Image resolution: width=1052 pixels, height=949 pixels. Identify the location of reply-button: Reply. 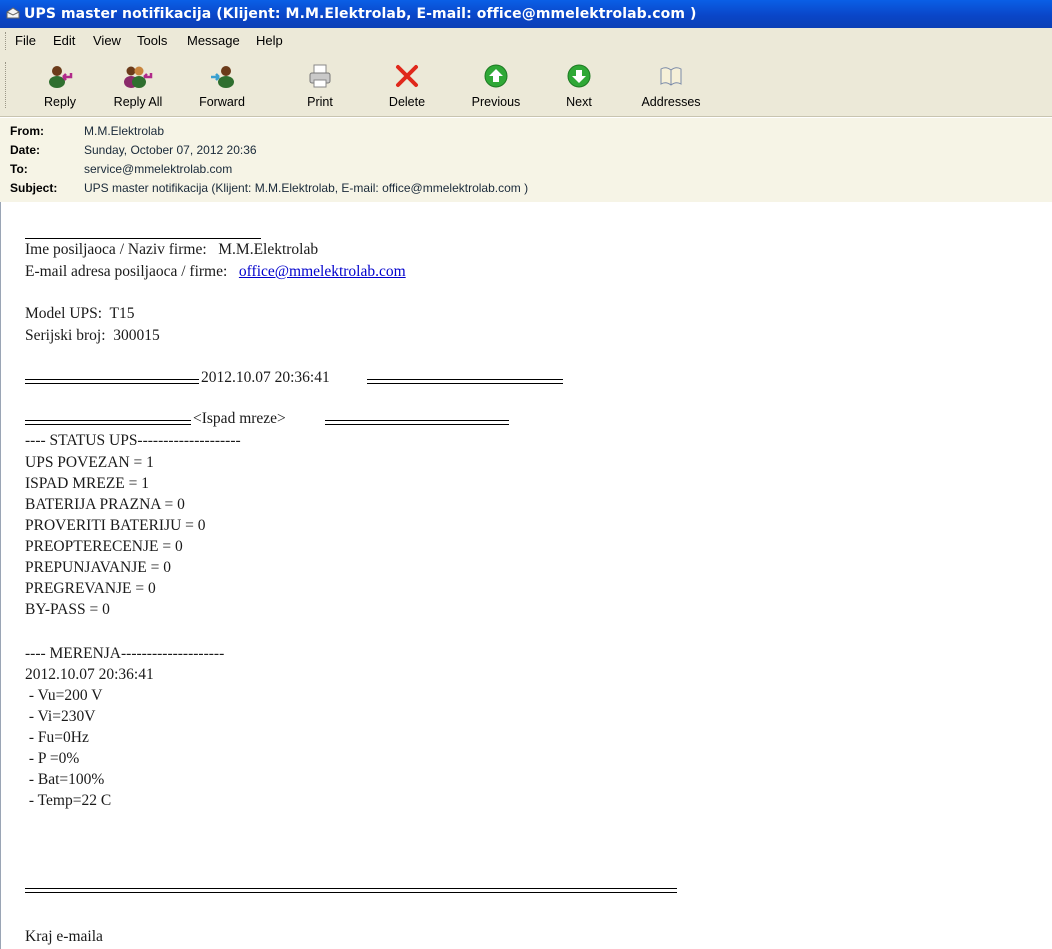
(60, 86).